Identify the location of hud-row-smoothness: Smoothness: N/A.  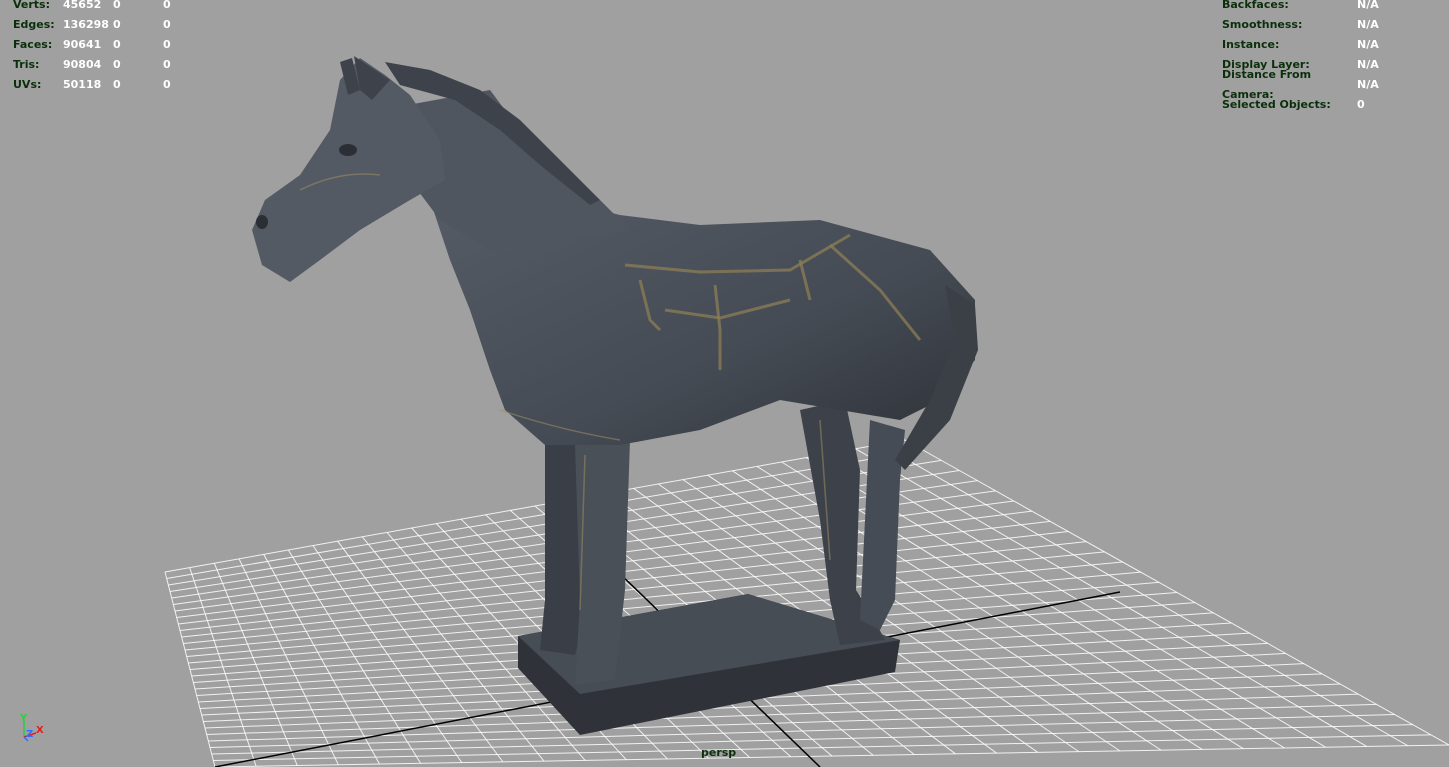
(1300, 25).